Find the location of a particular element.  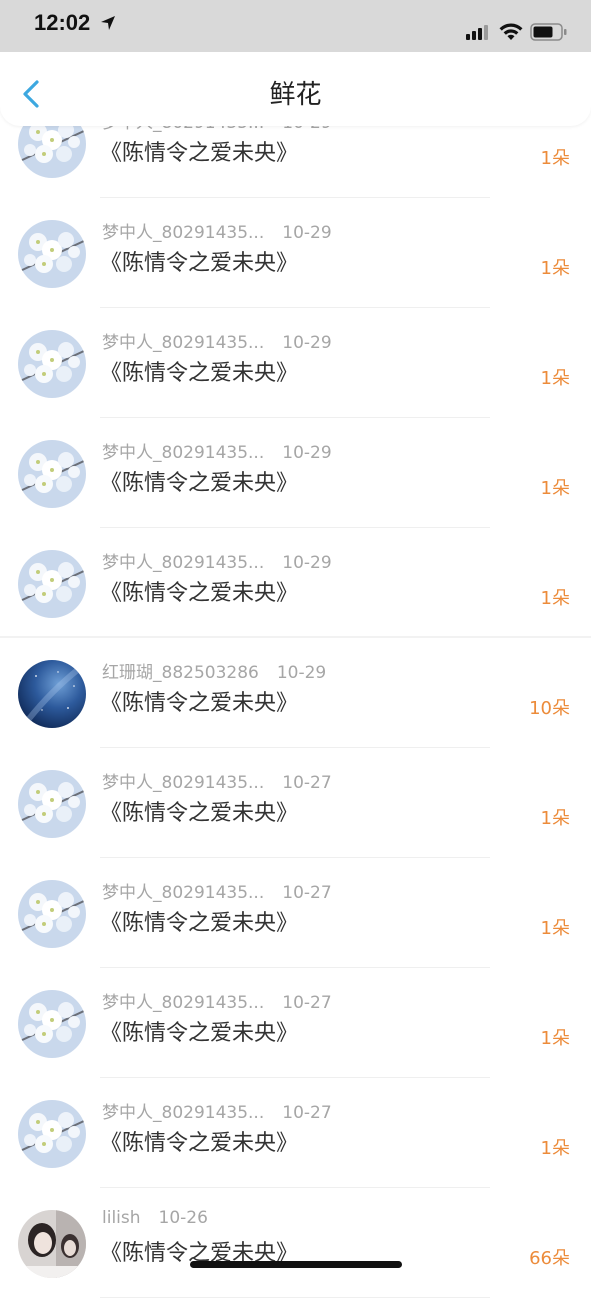

galaxy-avatar-icon is located at coordinates (52, 694).